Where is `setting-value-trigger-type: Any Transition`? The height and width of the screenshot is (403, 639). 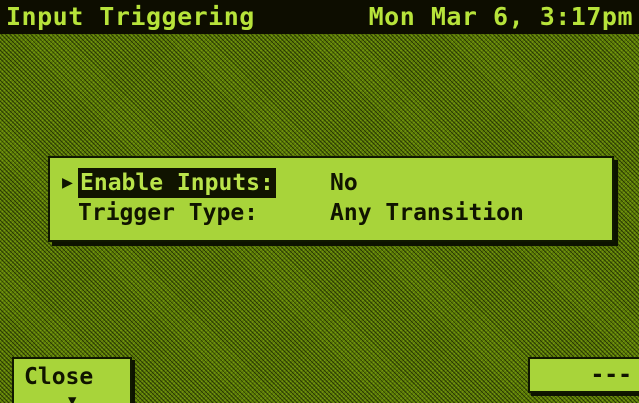
setting-value-trigger-type: Any Transition is located at coordinates (427, 213).